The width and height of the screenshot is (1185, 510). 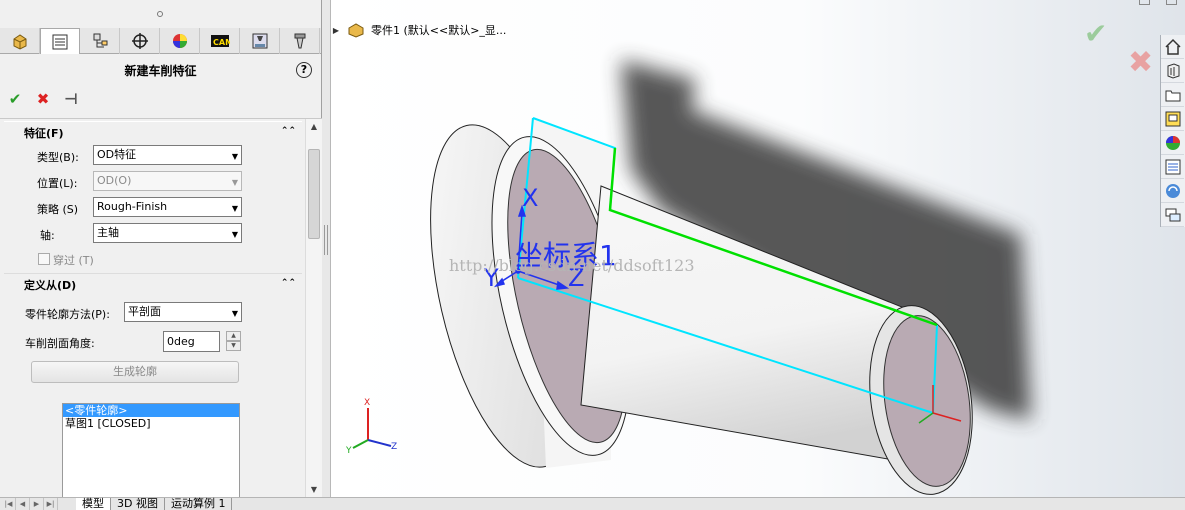 I want to click on task-pane-library, so click(x=1172, y=71).